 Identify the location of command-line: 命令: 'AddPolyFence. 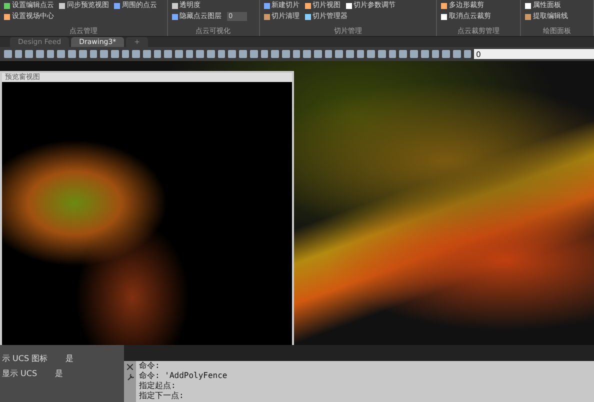
(183, 376).